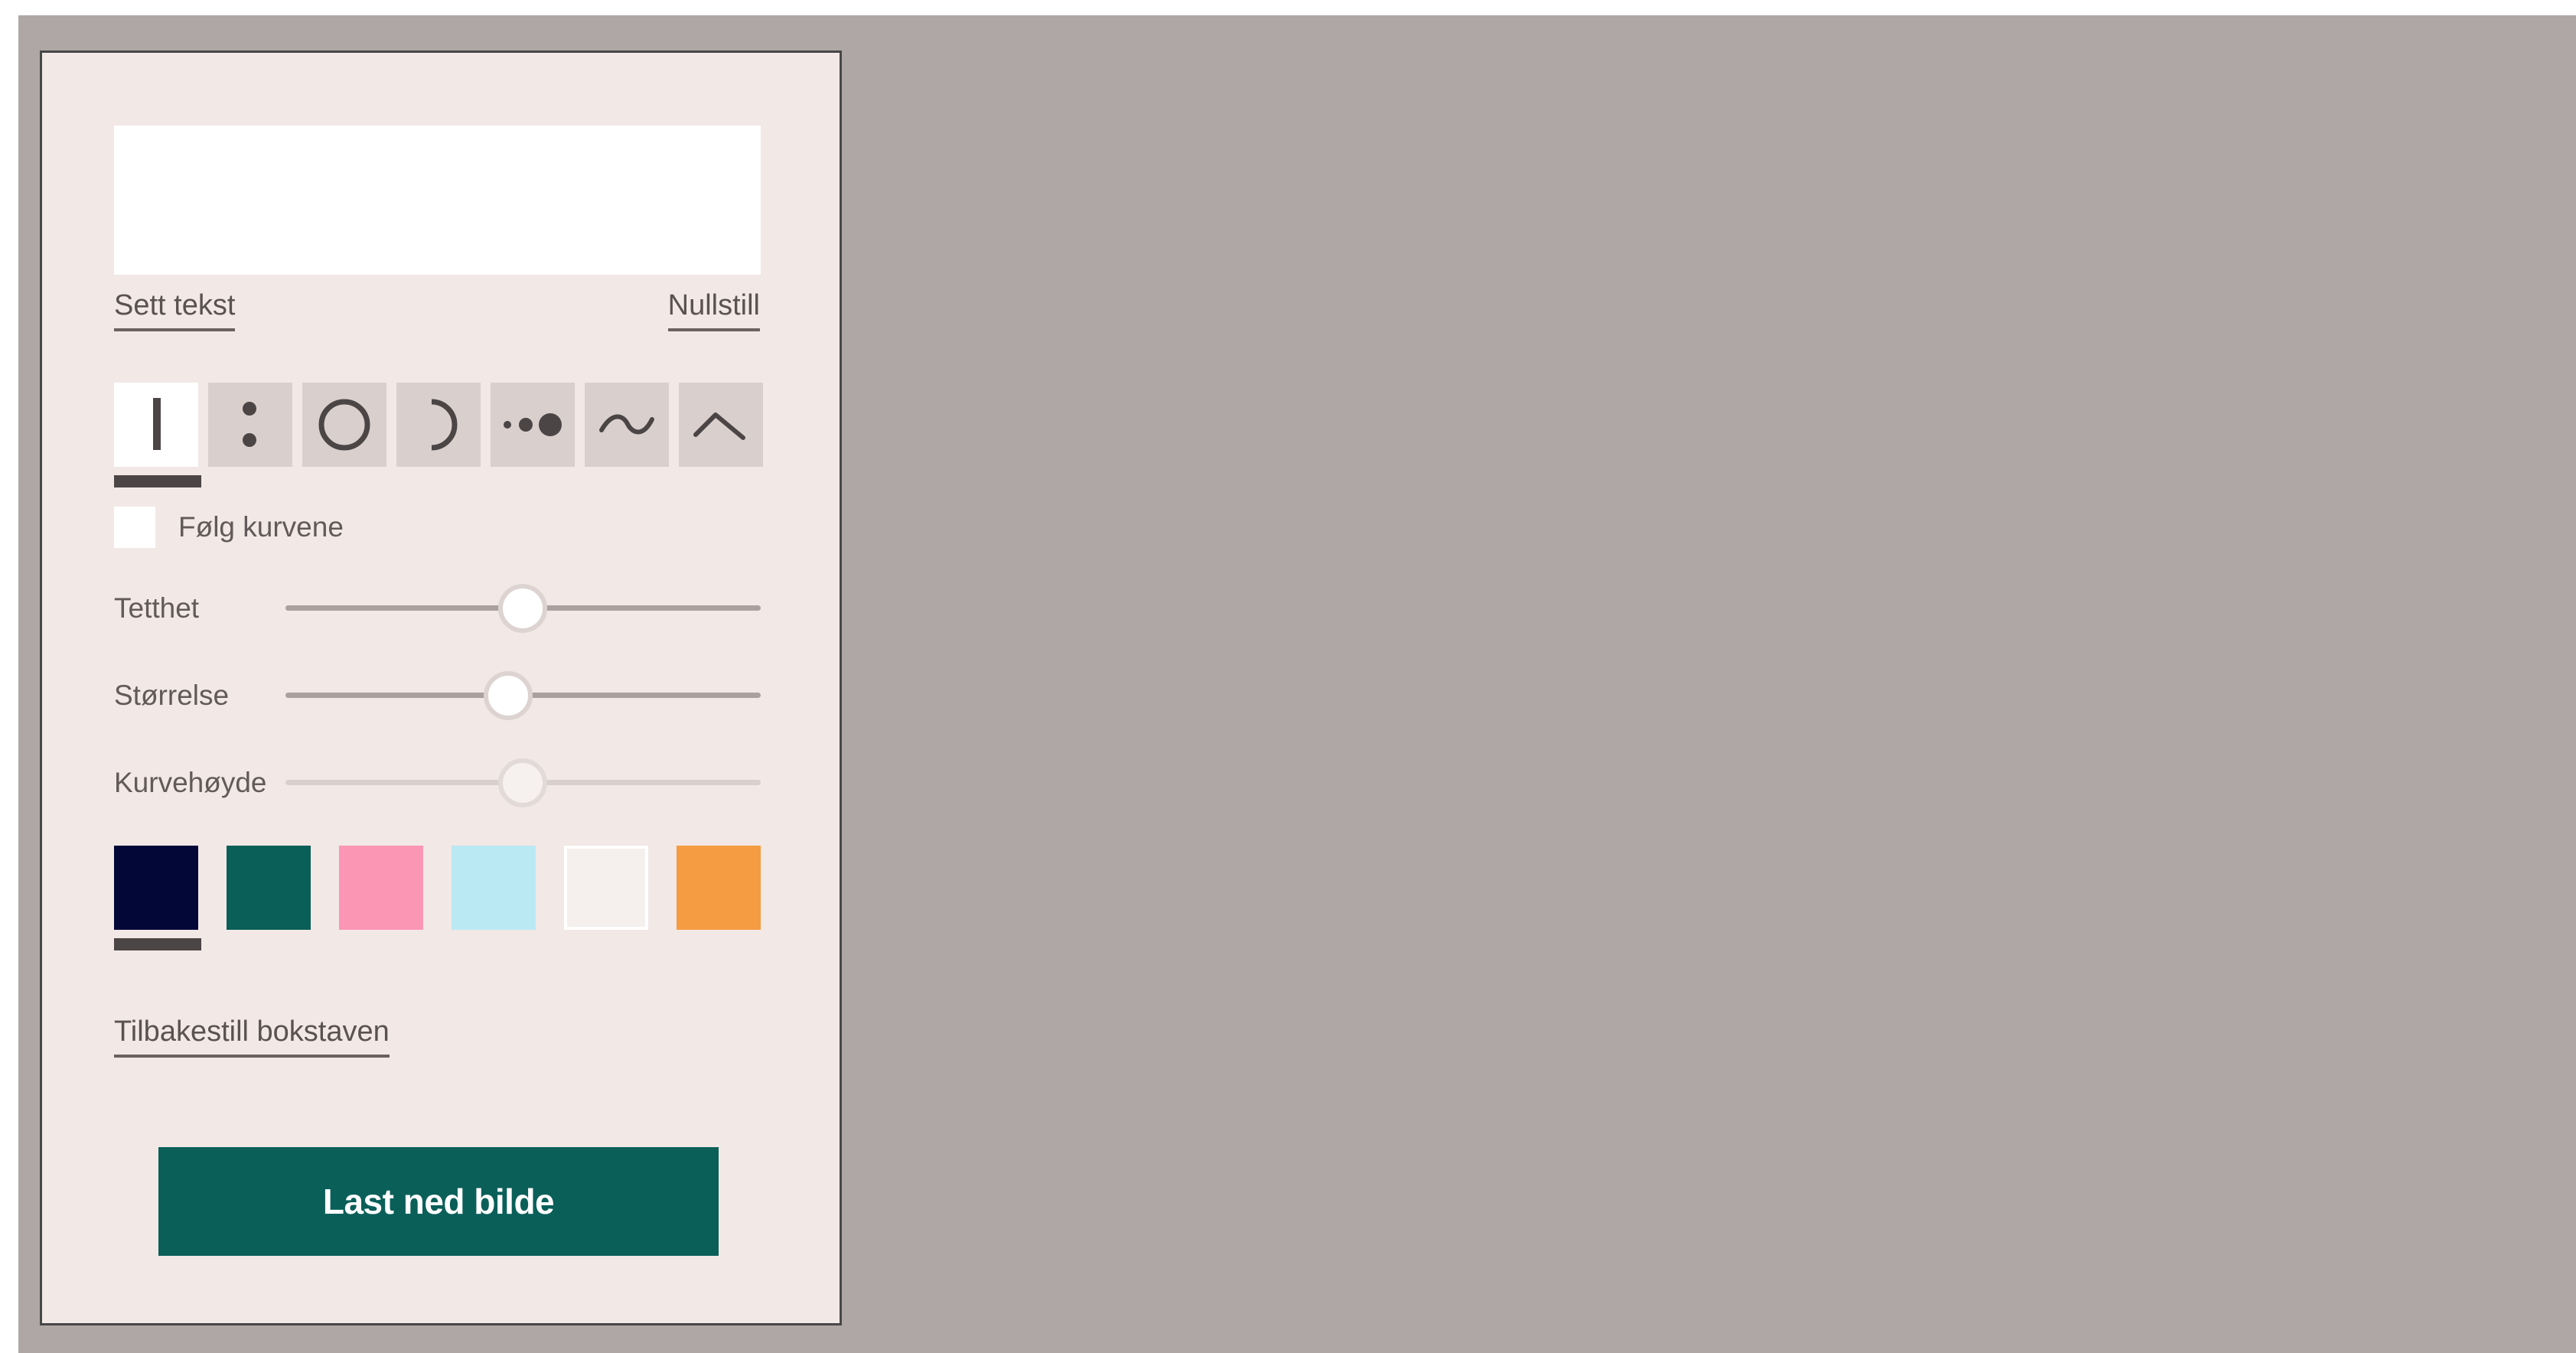  Describe the element at coordinates (252, 1036) in the screenshot. I see `reset-letter-link: Tilbakestill bokstaven` at that location.